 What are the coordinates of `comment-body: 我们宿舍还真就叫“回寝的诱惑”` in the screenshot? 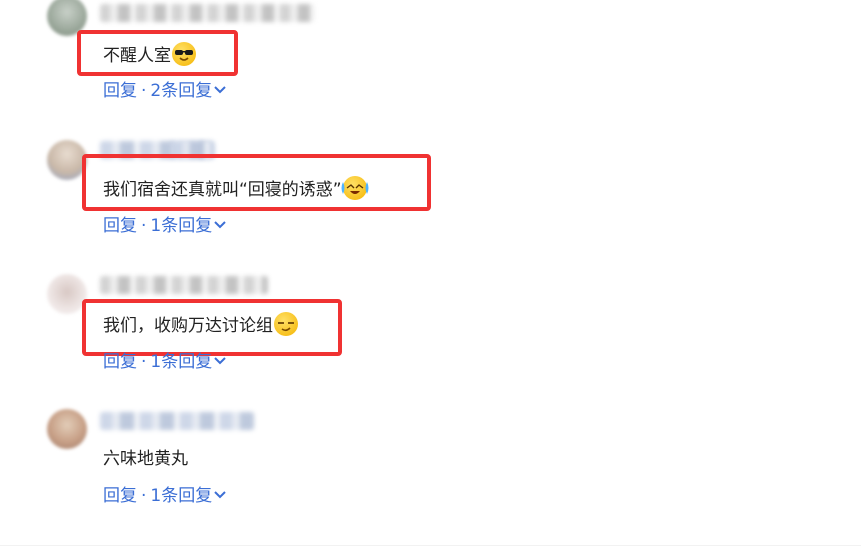 It's located at (222, 190).